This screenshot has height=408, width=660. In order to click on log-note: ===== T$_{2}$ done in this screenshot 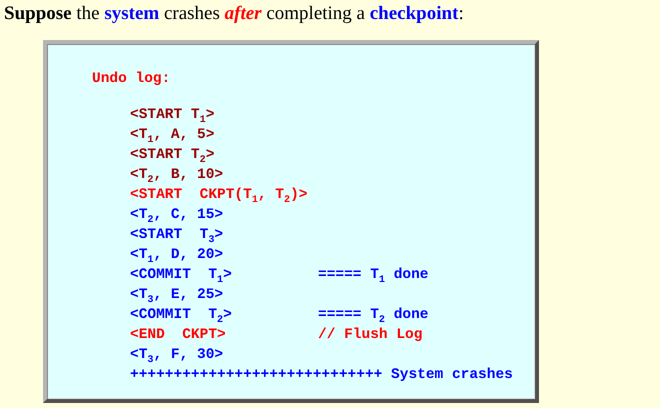, I will do `click(373, 315)`.